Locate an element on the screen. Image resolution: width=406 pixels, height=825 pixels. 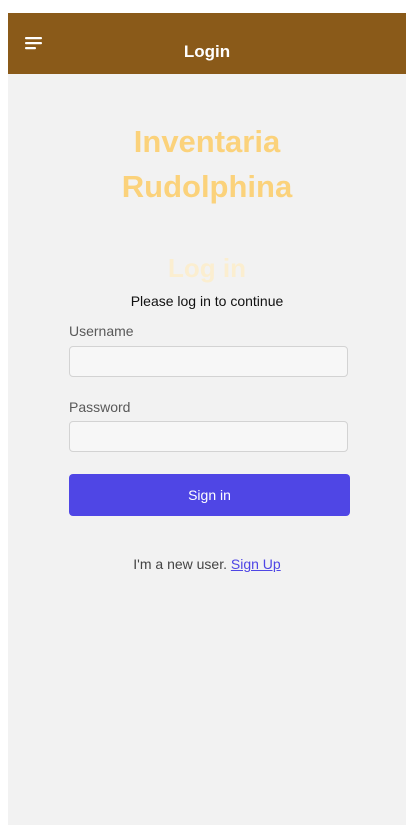
signup-prompt-row: I'm a new user. Sign Up is located at coordinates (207, 564).